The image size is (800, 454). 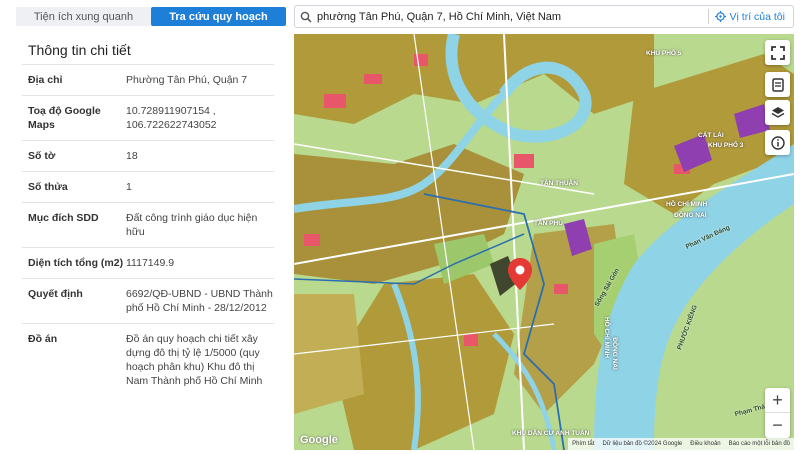 I want to click on my-location-button: Vị trí của tôi, so click(x=753, y=16).